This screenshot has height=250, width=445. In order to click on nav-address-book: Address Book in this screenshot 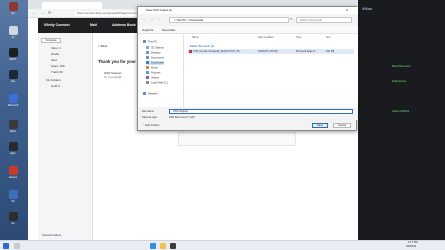, I will do `click(124, 25)`.